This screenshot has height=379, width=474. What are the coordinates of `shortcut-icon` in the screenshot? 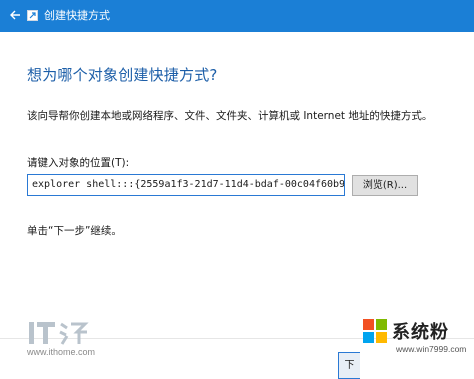 It's located at (32, 15).